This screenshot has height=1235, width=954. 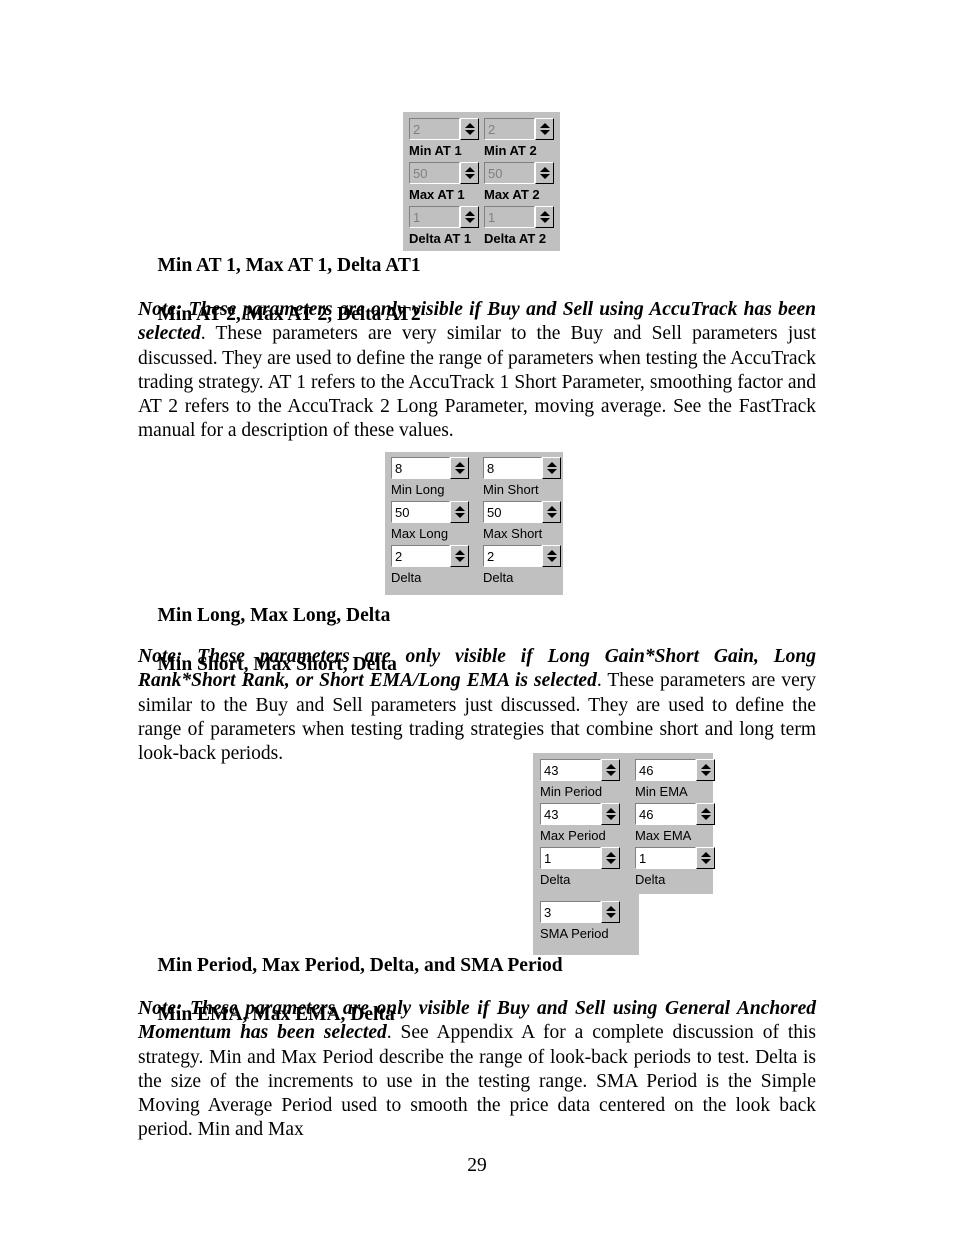 What do you see at coordinates (555, 879) in the screenshot?
I see `delta-period-label: Delta` at bounding box center [555, 879].